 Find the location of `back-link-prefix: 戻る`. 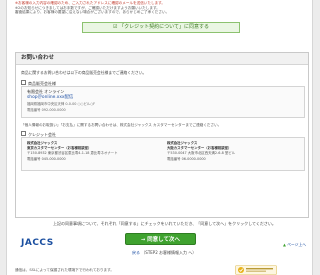

back-link-prefix: 戻る is located at coordinates (136, 252).